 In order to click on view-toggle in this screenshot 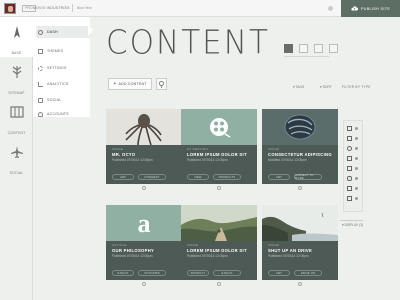, I will do `click(311, 48)`.